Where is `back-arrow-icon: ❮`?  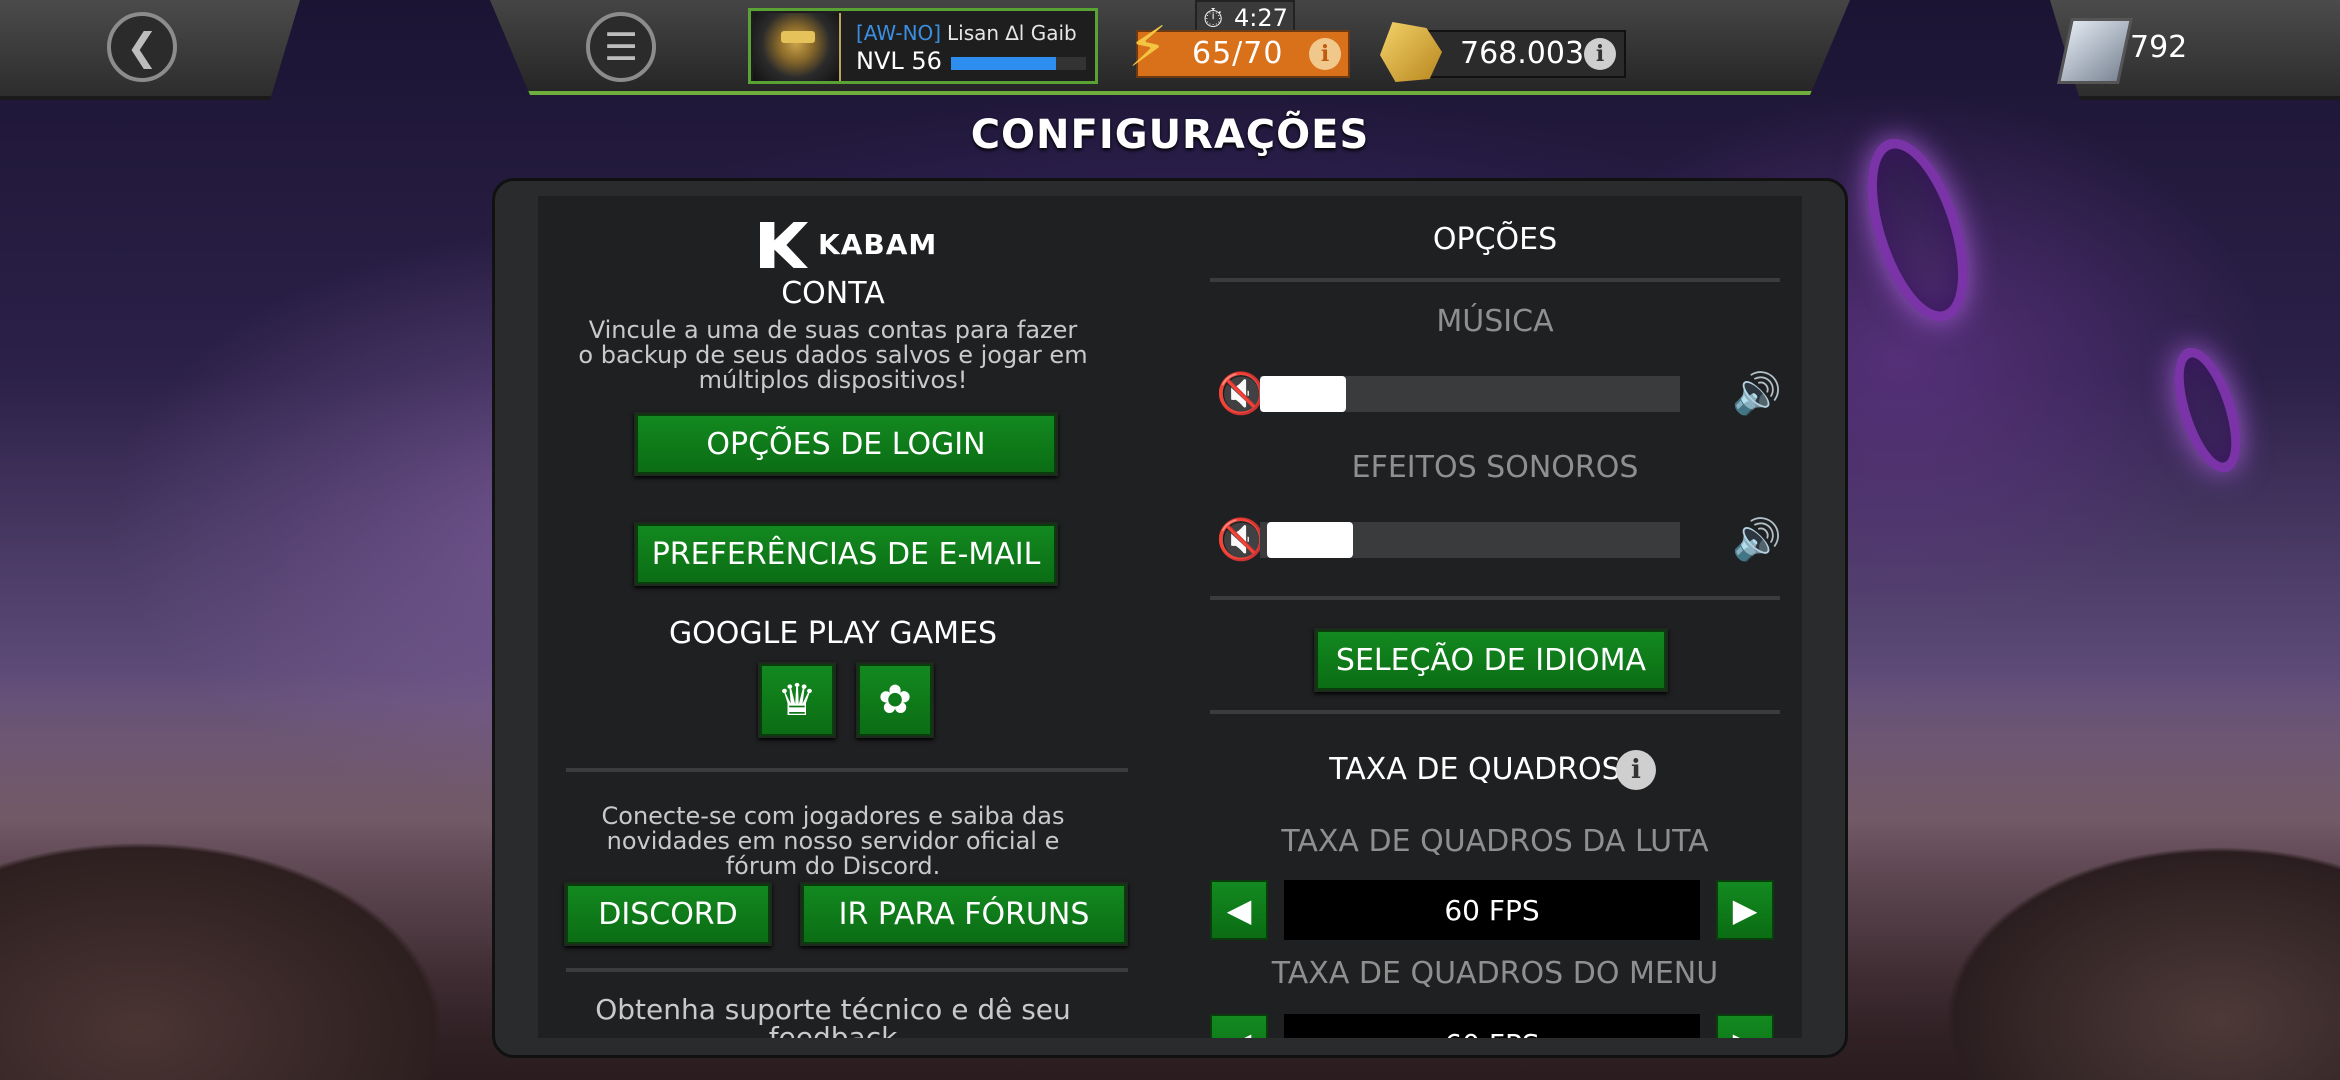
back-arrow-icon: ❮ is located at coordinates (142, 47).